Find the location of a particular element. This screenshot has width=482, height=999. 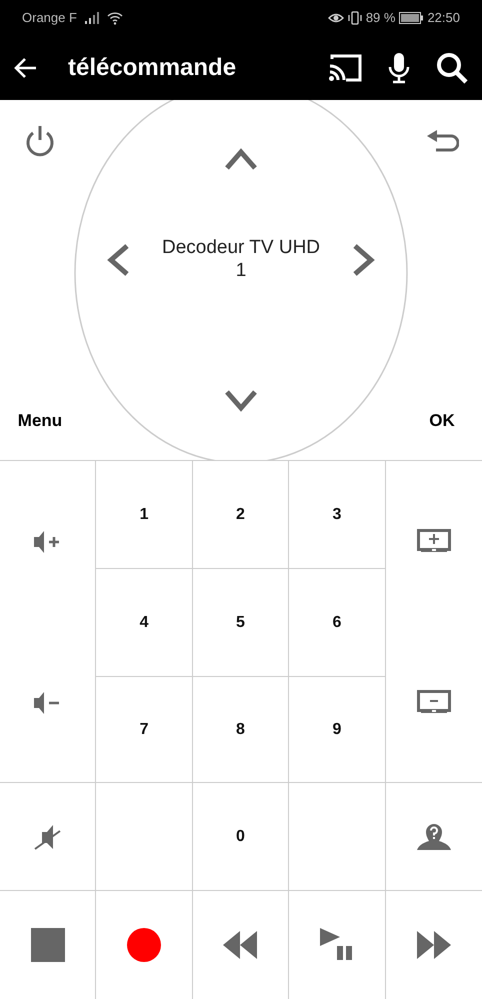

screen-title: télécommande is located at coordinates (152, 68).